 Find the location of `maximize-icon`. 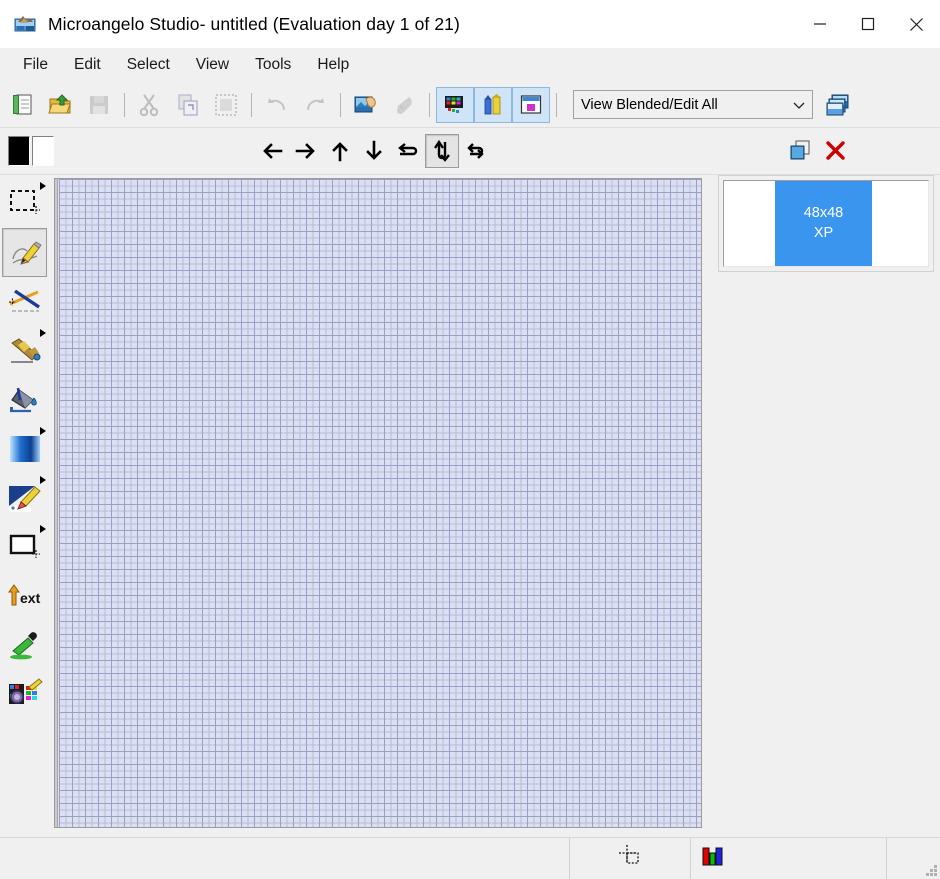

maximize-icon is located at coordinates (868, 24).